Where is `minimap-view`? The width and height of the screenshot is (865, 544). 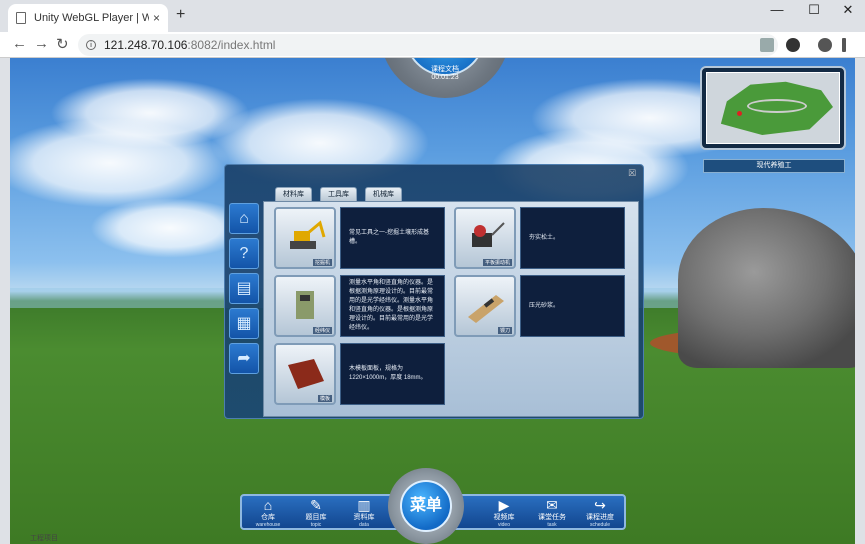 minimap-view is located at coordinates (773, 108).